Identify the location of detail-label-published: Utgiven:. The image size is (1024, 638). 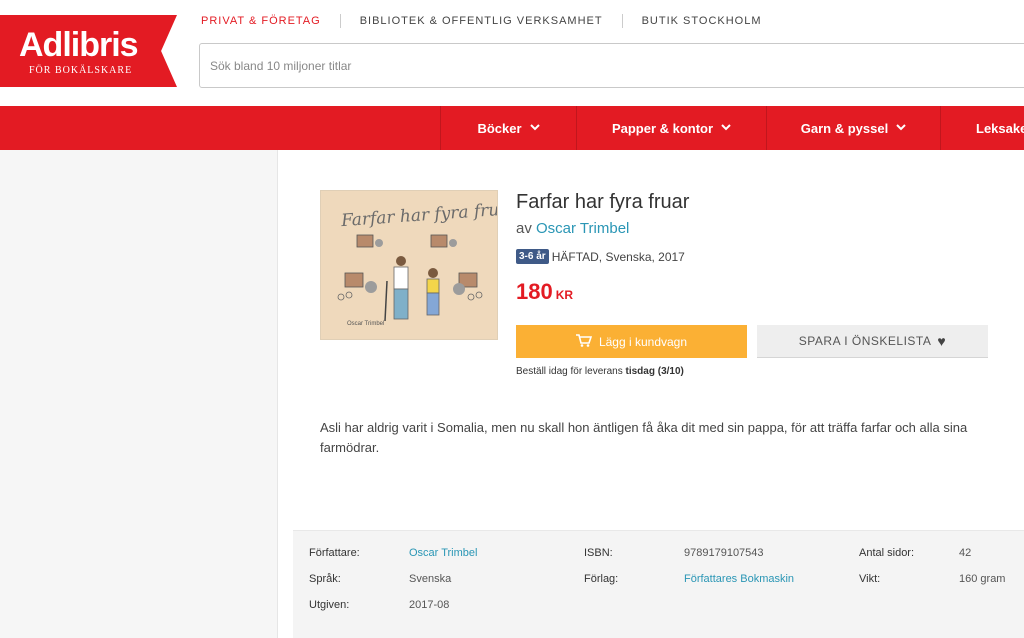
(329, 605).